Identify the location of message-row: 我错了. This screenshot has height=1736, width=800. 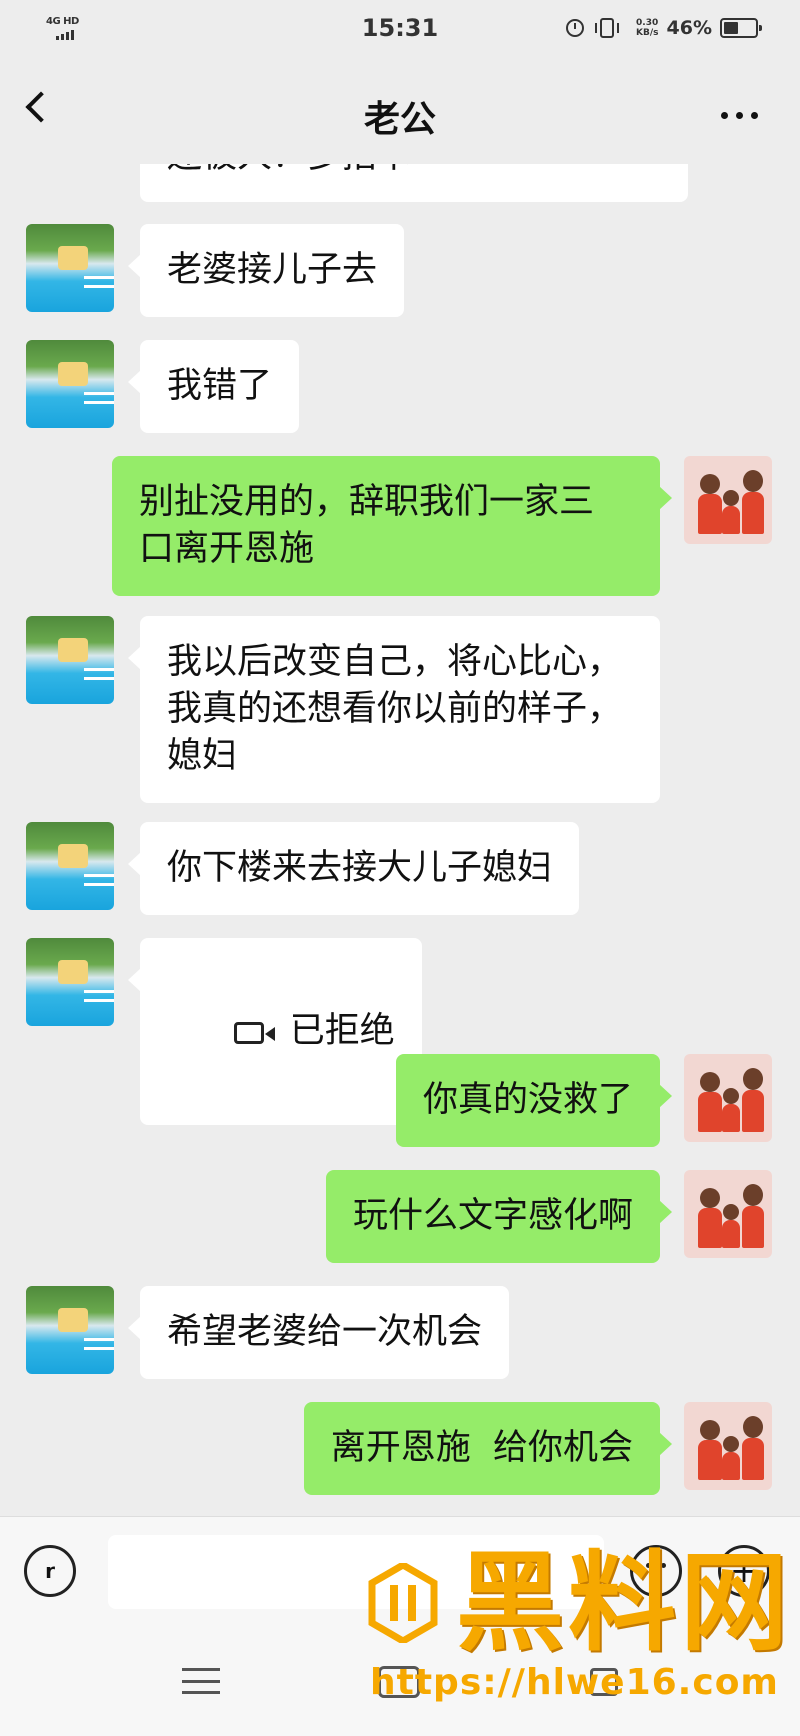
(400, 386).